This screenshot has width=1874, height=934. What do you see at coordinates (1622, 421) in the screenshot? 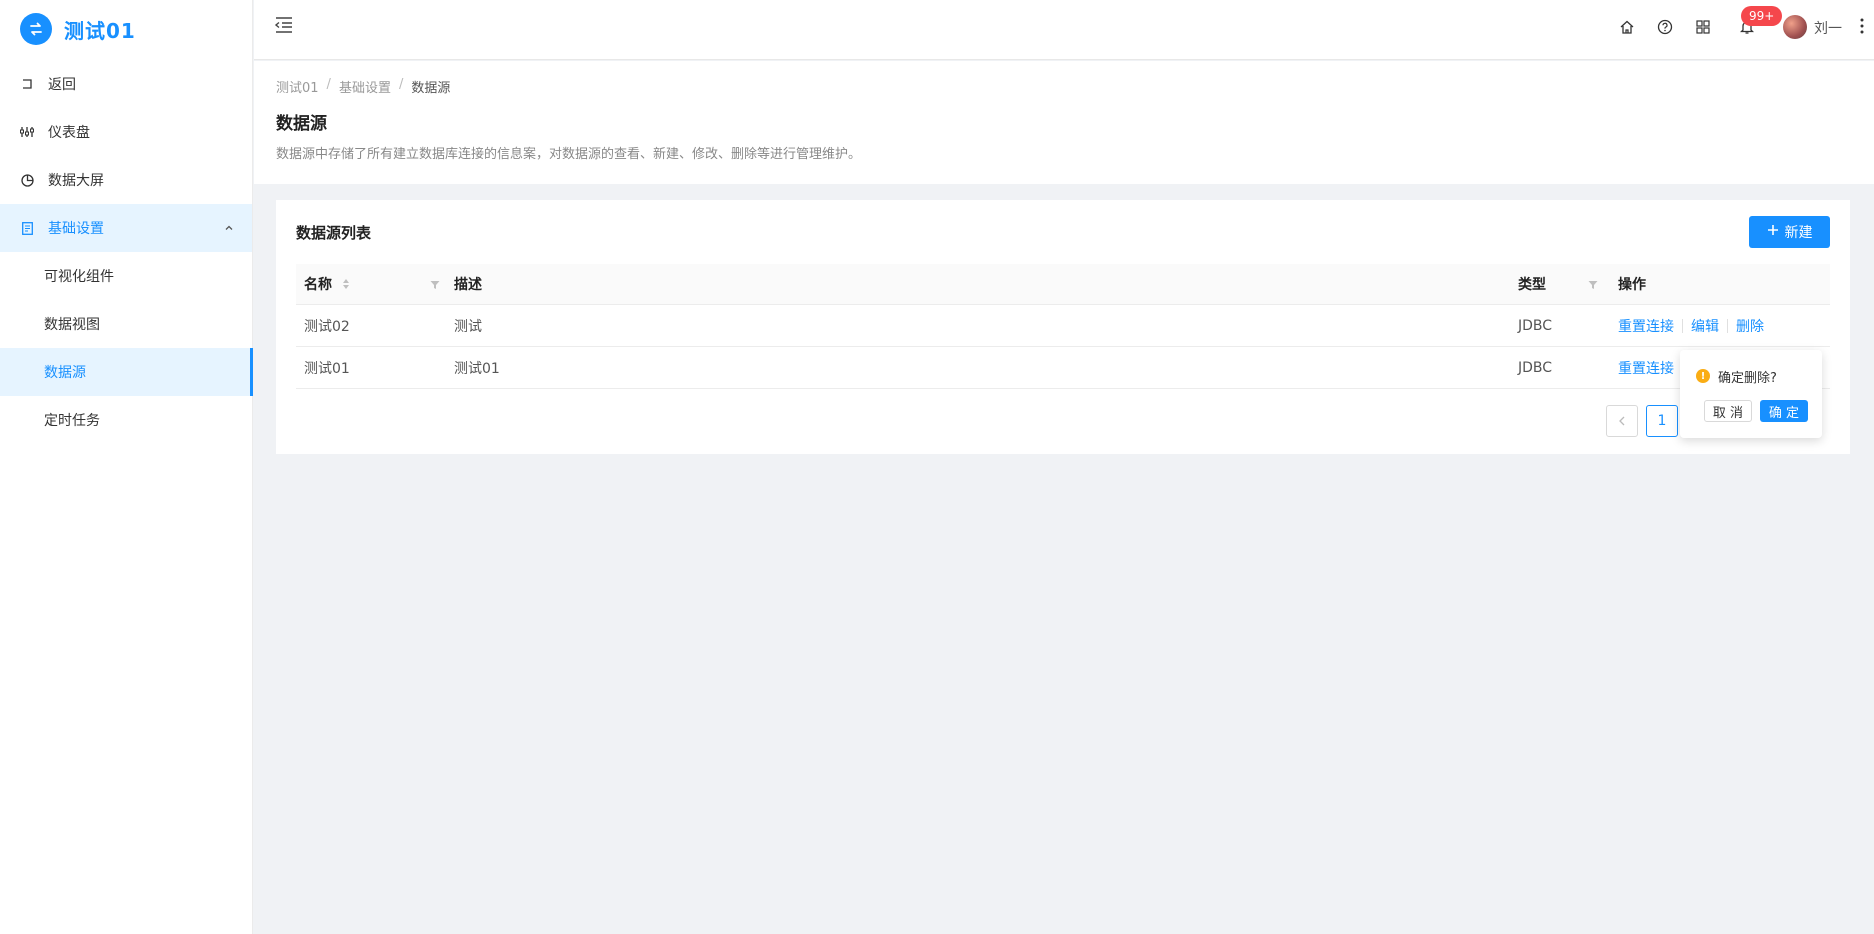
I see `prev-page-button` at bounding box center [1622, 421].